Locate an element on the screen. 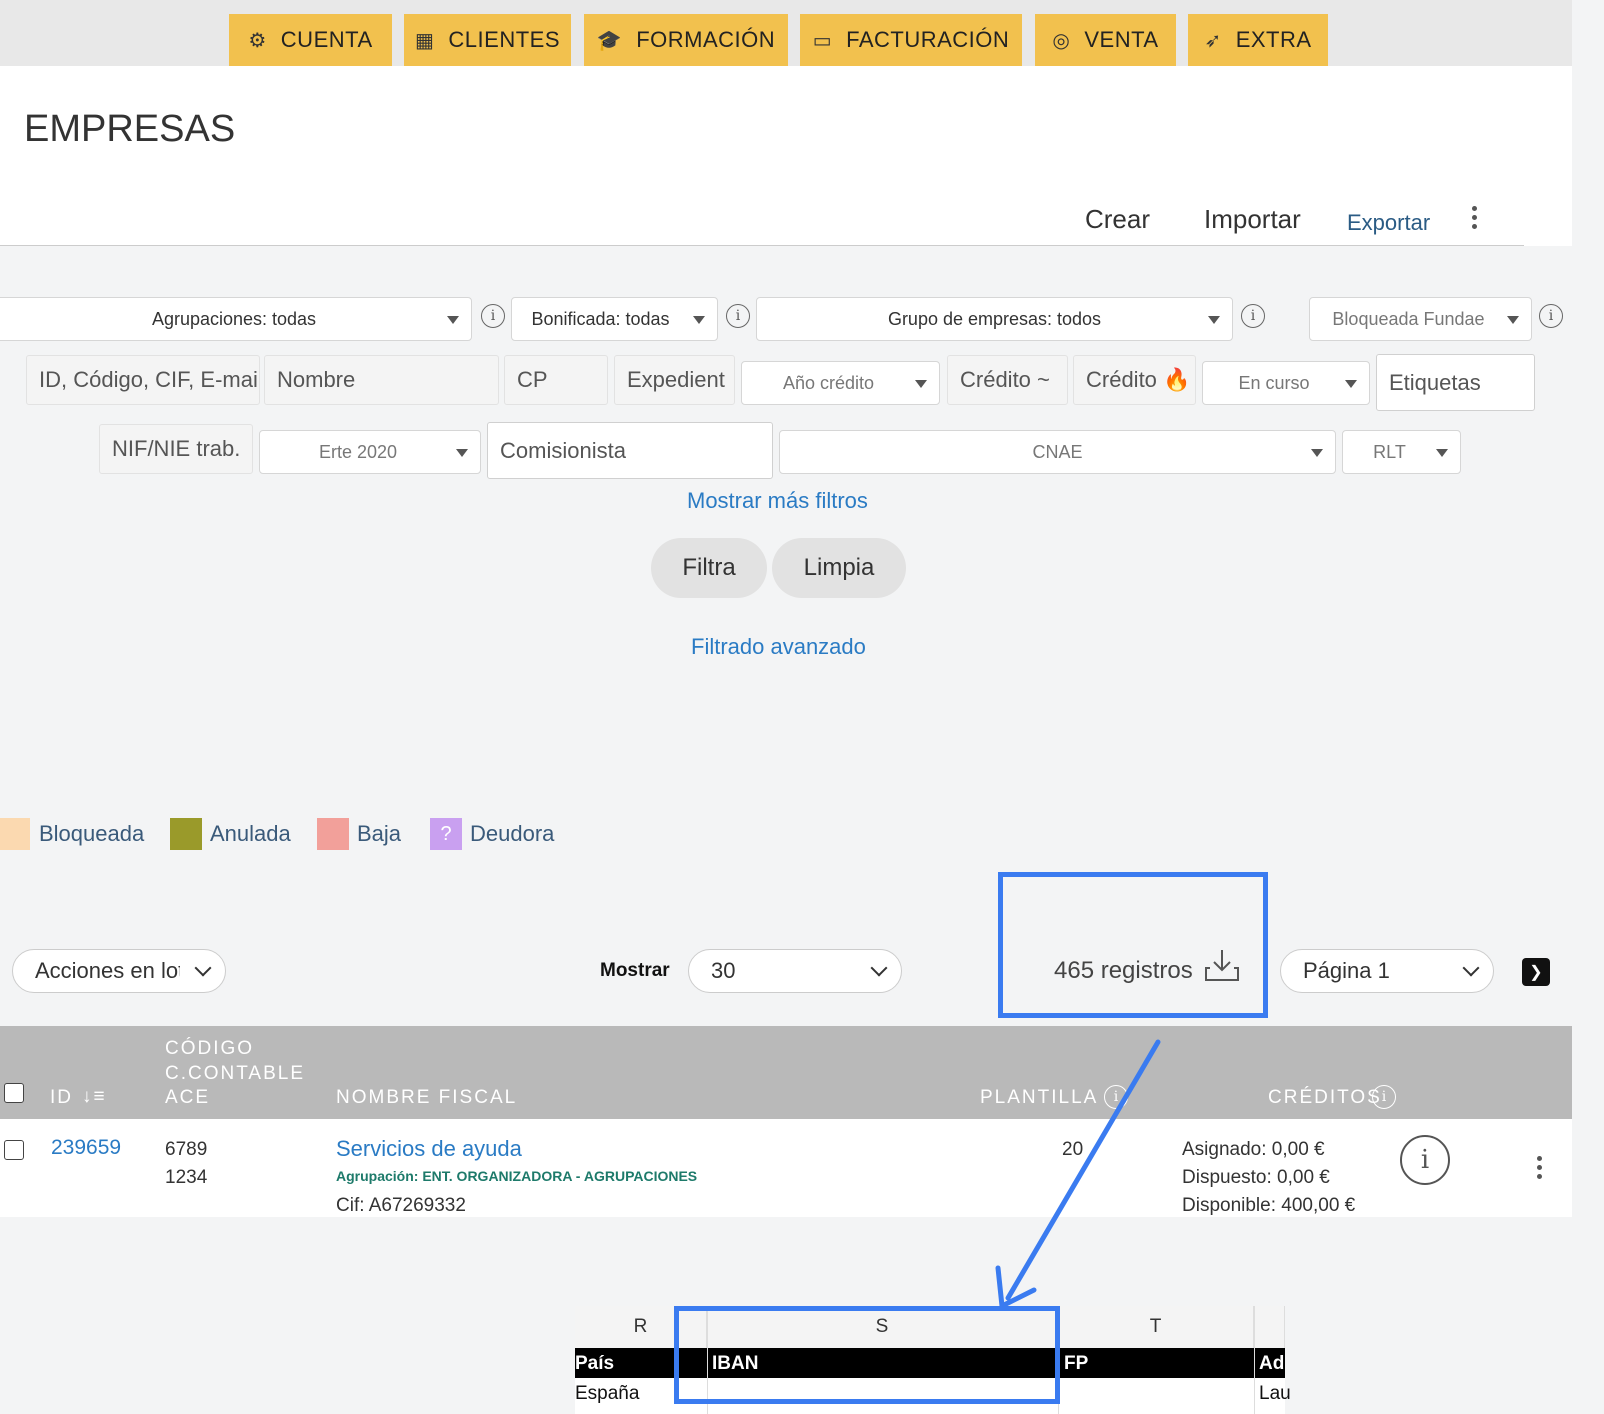 This screenshot has height=1414, width=1604. mostrar-label: Mostrar is located at coordinates (635, 970).